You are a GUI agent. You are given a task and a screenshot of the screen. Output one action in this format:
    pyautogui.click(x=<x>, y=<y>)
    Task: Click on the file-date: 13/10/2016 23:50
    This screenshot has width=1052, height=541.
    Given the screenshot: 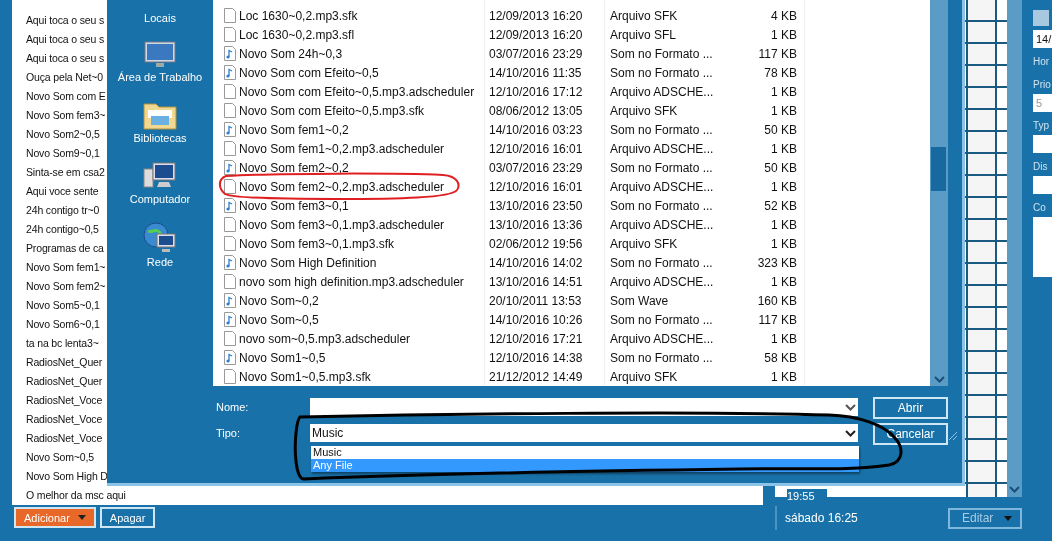 What is the action you would take?
    pyautogui.click(x=536, y=205)
    